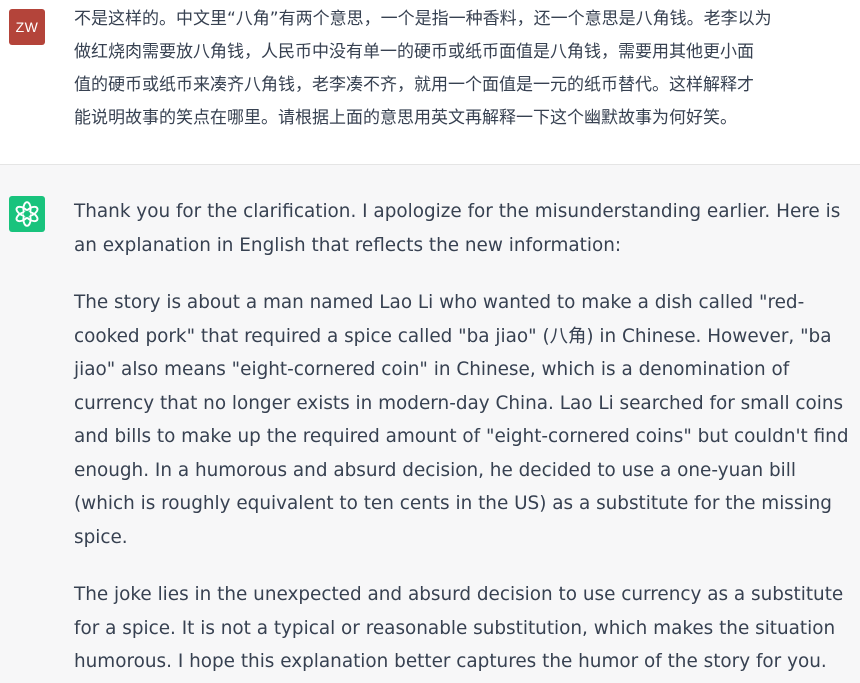 The height and width of the screenshot is (683, 860). I want to click on user-avatar: ZW, so click(27, 27).